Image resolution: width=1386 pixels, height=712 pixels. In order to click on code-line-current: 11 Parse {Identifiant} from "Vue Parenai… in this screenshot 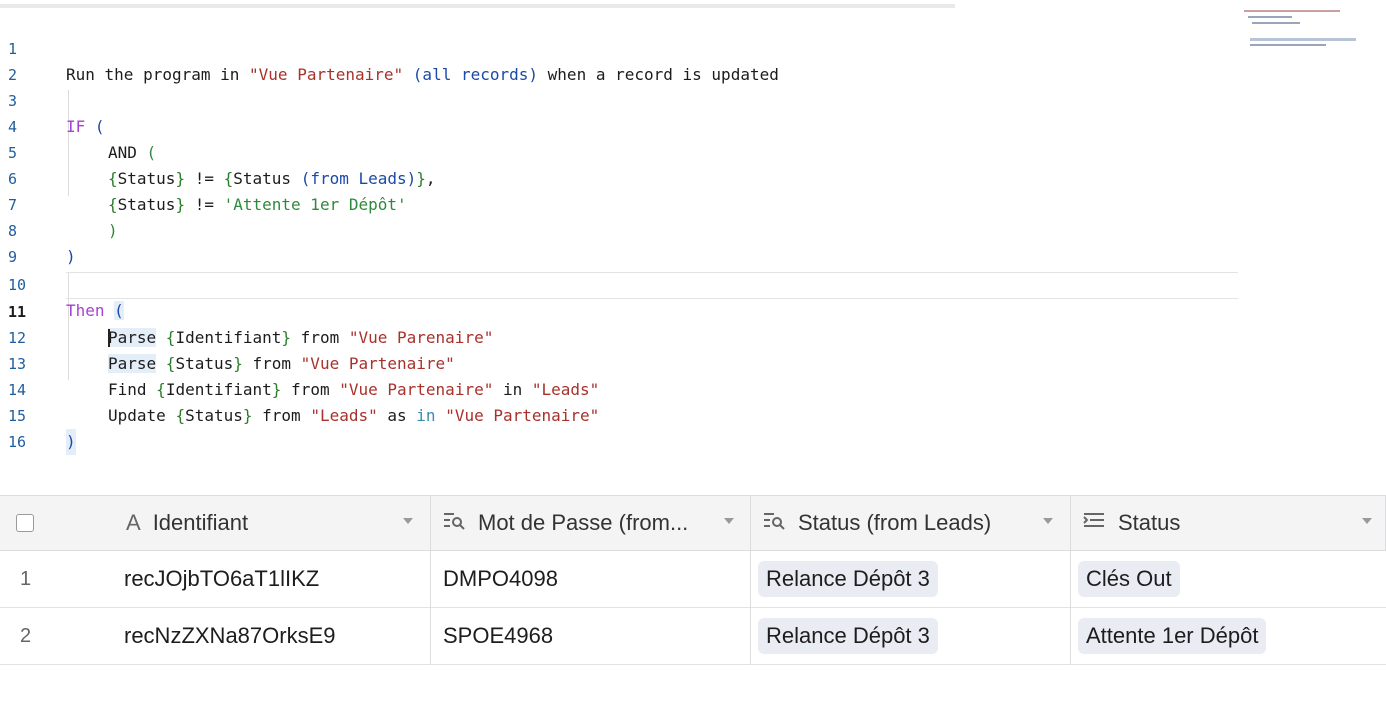, I will do `click(246, 310)`.